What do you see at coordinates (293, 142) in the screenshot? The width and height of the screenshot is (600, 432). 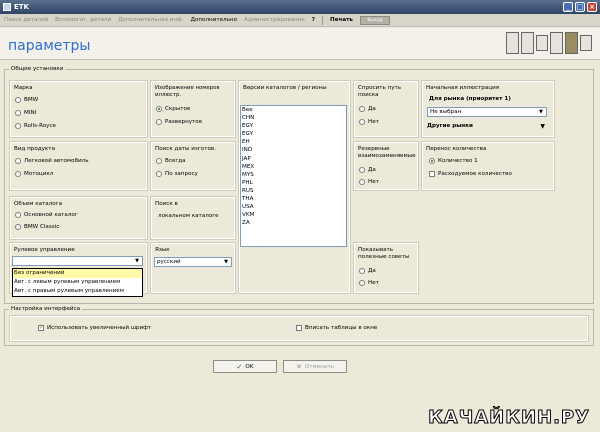 I see `list-item: EH` at bounding box center [293, 142].